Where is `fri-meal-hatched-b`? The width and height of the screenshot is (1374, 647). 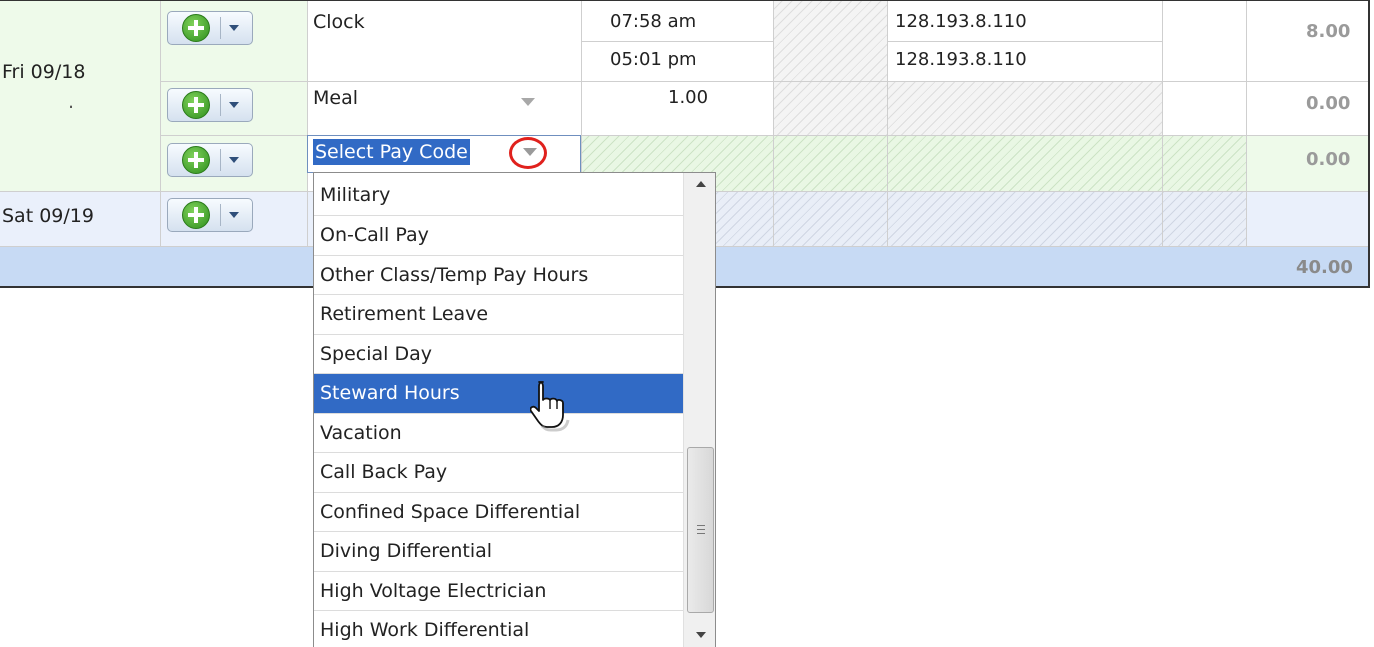
fri-meal-hatched-b is located at coordinates (1024, 108).